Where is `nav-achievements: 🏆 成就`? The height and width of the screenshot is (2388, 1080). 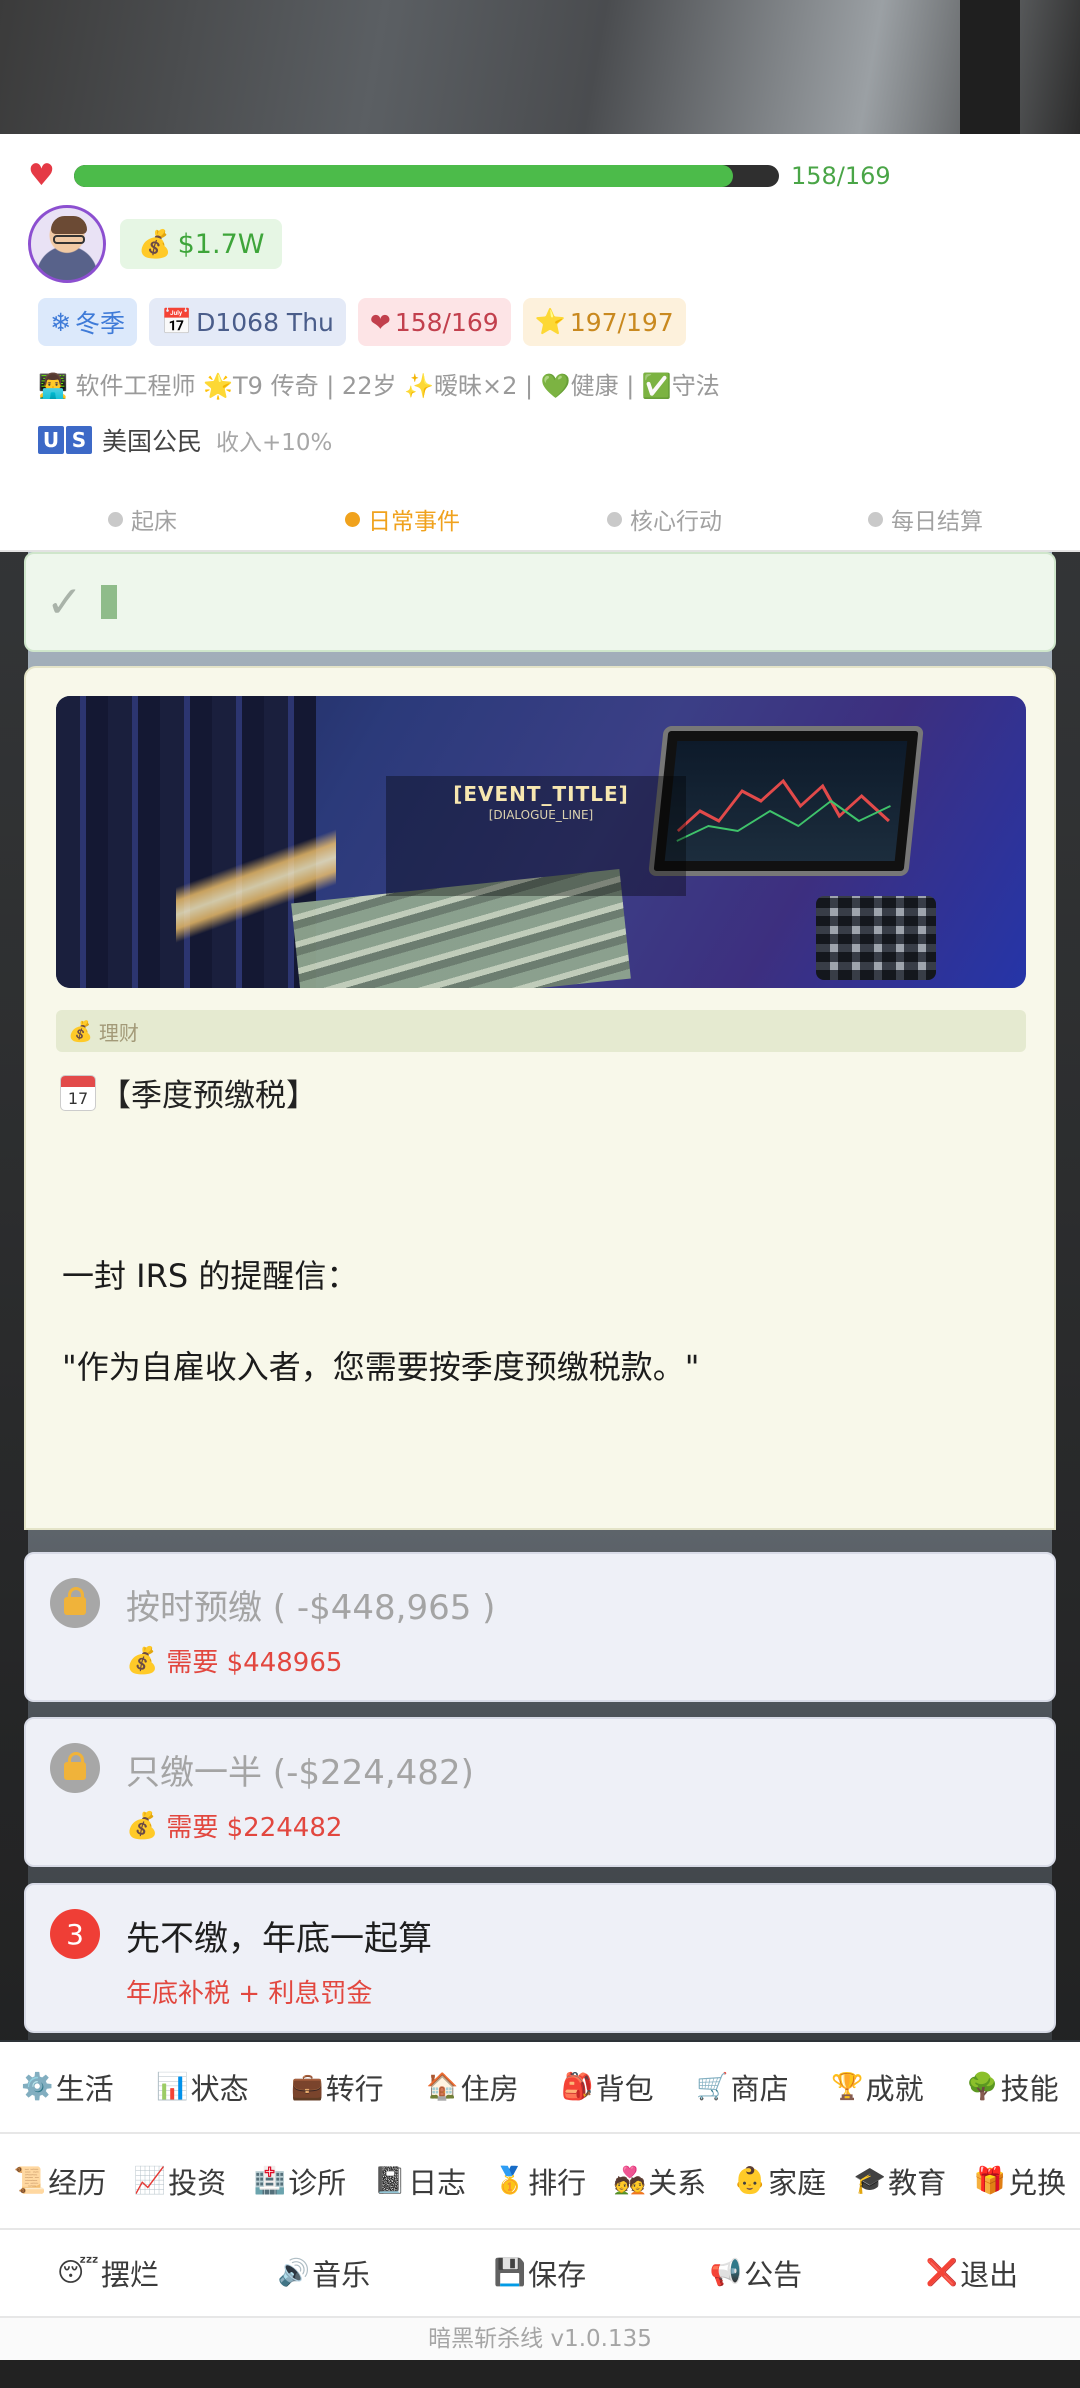 nav-achievements: 🏆 成就 is located at coordinates (877, 2087).